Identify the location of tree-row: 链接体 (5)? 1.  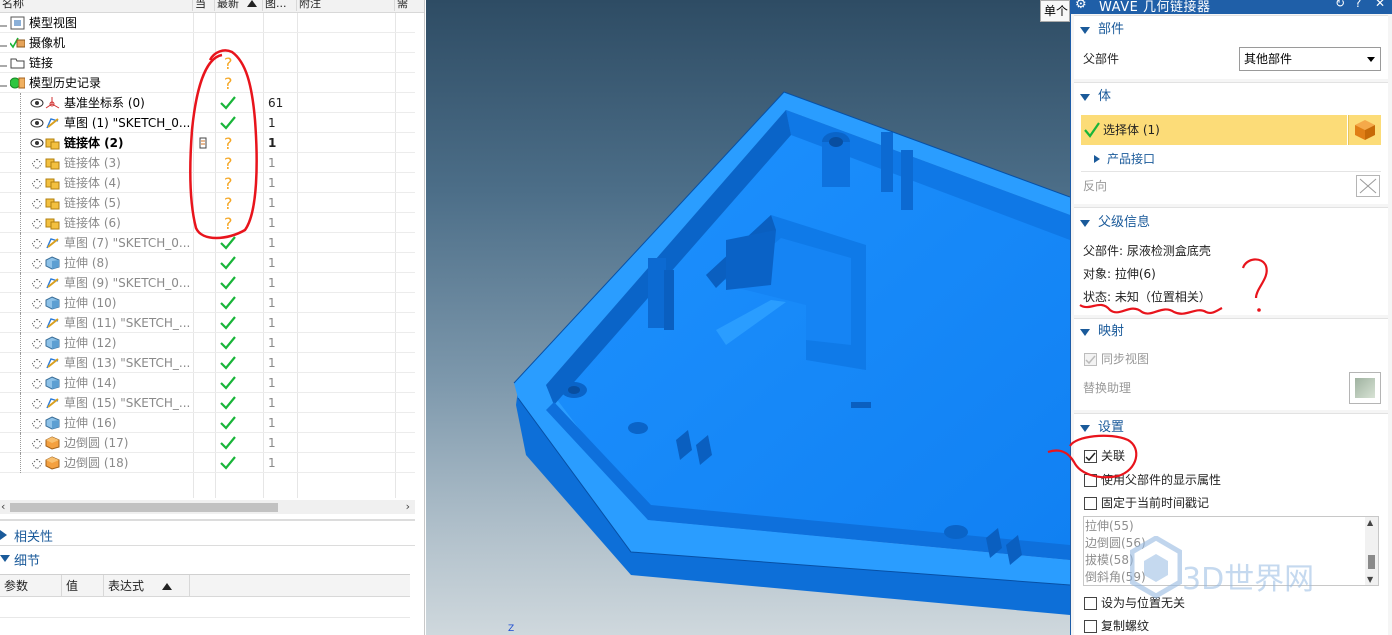
(207, 203).